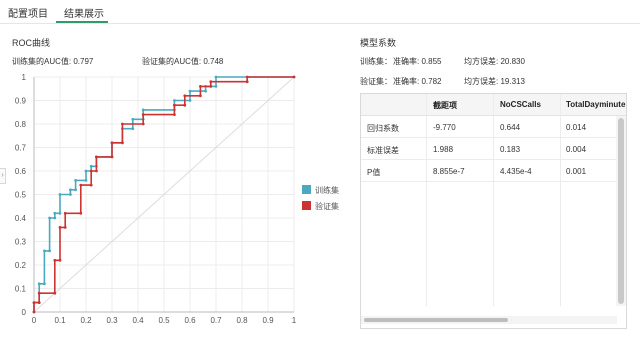  Describe the element at coordinates (376, 81) in the screenshot. I see `valid-stats-label: 验证集：` at that location.